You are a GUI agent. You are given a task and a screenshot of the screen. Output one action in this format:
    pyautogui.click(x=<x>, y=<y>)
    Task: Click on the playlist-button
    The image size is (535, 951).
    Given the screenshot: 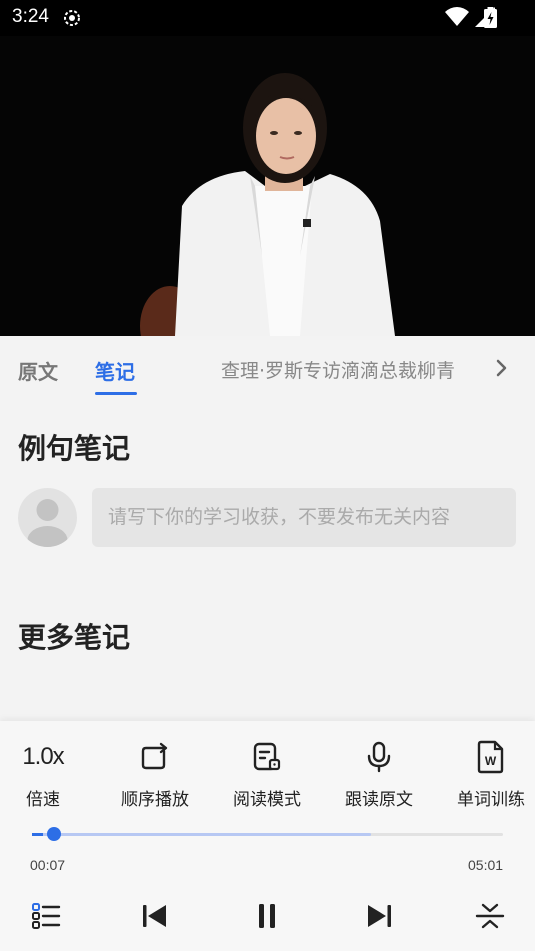 What is the action you would take?
    pyautogui.click(x=46, y=916)
    